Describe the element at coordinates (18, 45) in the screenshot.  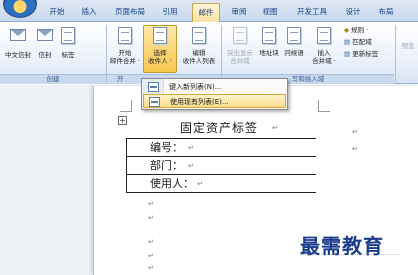
I see `chinese-envelope-button: 中文信封` at that location.